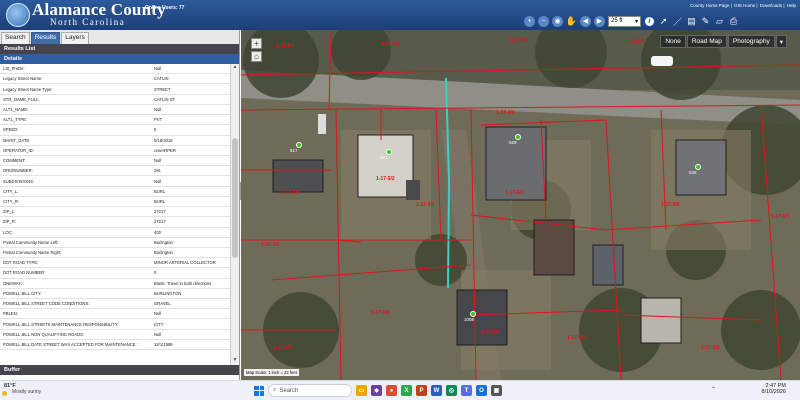  What do you see at coordinates (663, 21) in the screenshot?
I see `select-arrow-icon: ➚` at bounding box center [663, 21].